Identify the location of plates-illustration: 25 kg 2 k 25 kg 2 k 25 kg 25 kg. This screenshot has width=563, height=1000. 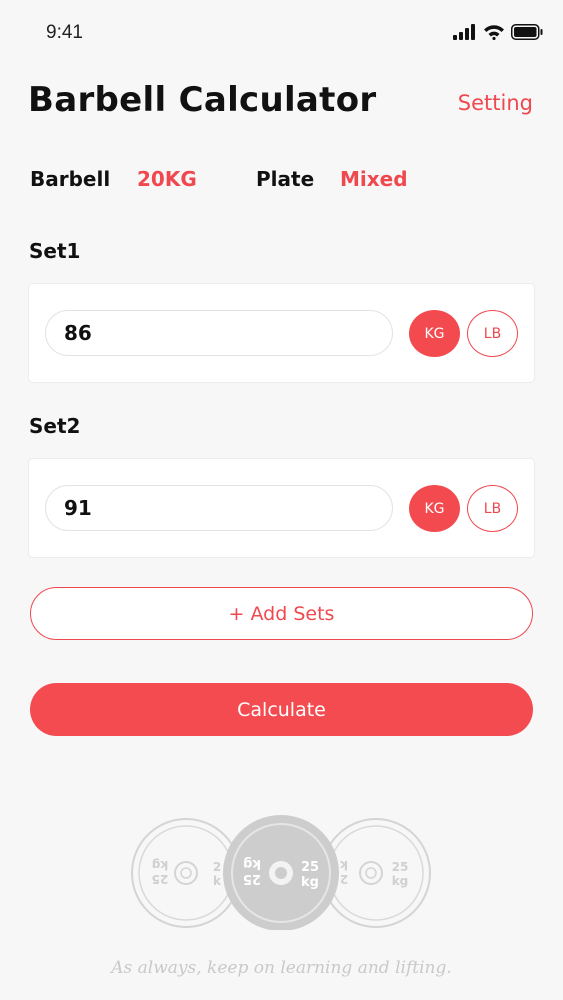
(281, 872).